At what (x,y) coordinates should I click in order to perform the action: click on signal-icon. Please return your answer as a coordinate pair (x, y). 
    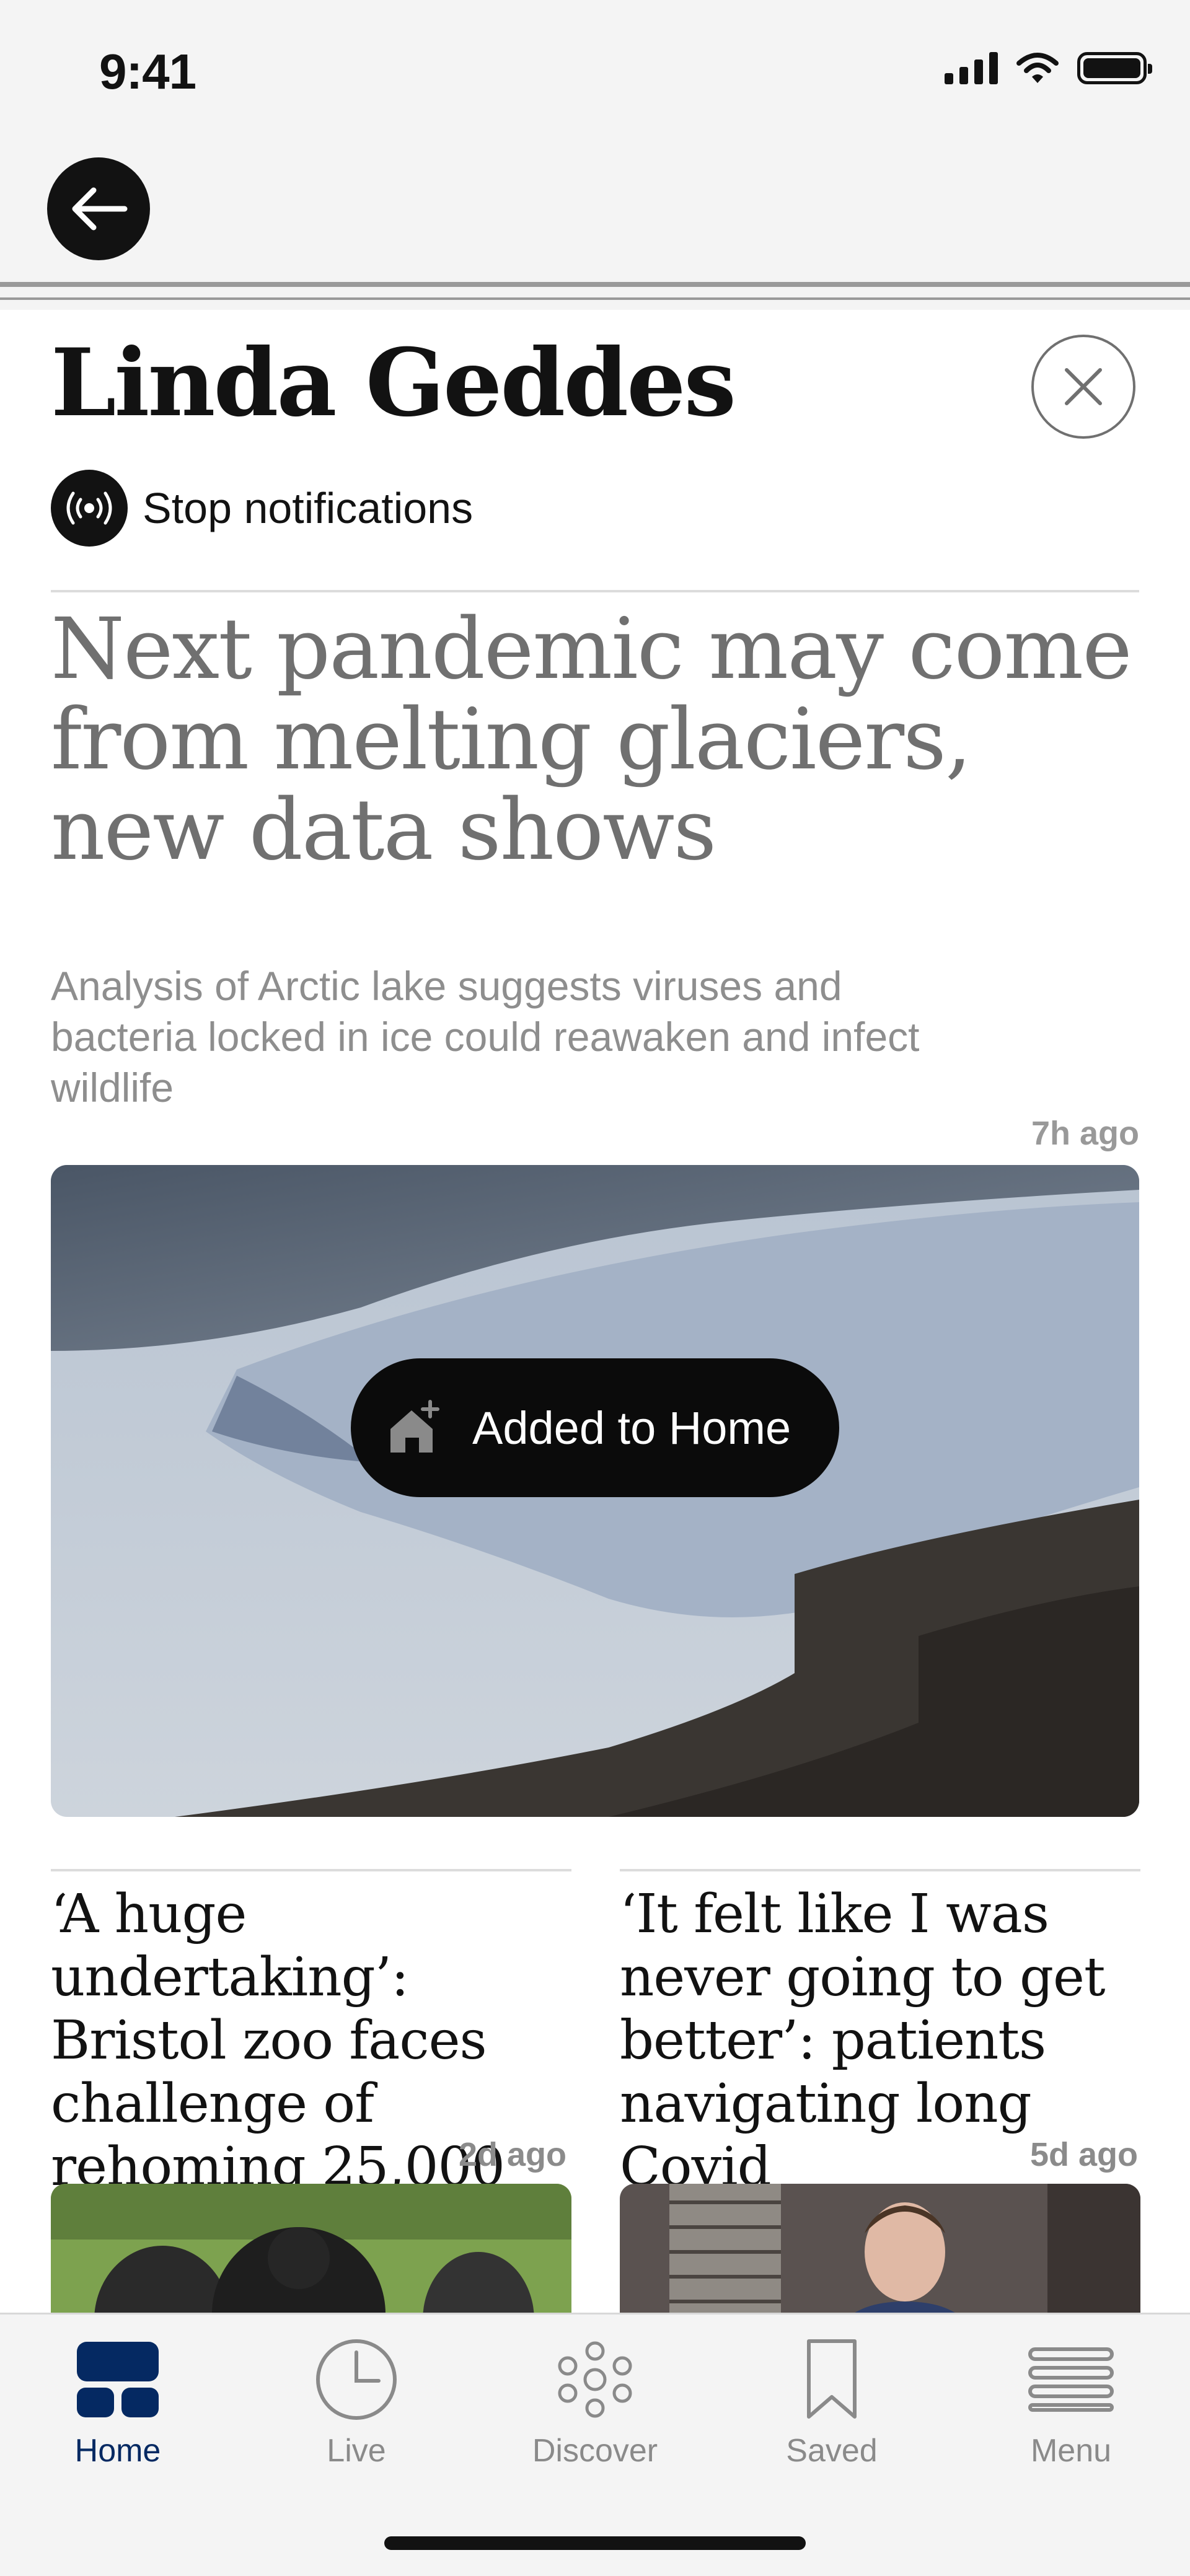
    Looking at the image, I should click on (971, 68).